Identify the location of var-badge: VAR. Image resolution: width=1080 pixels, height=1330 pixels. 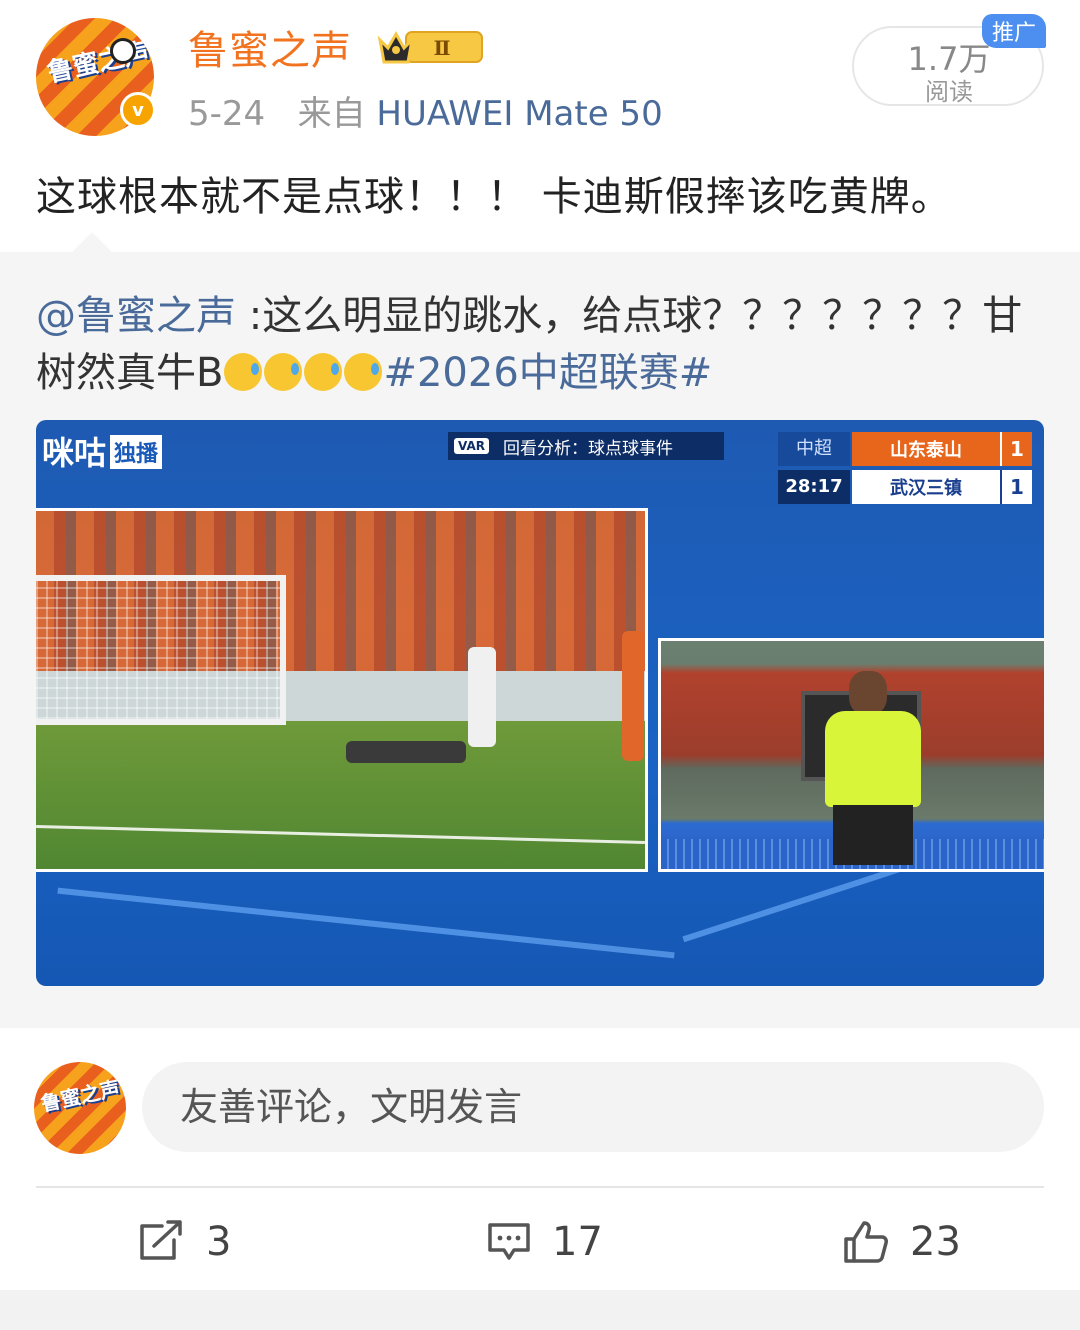
(471, 446).